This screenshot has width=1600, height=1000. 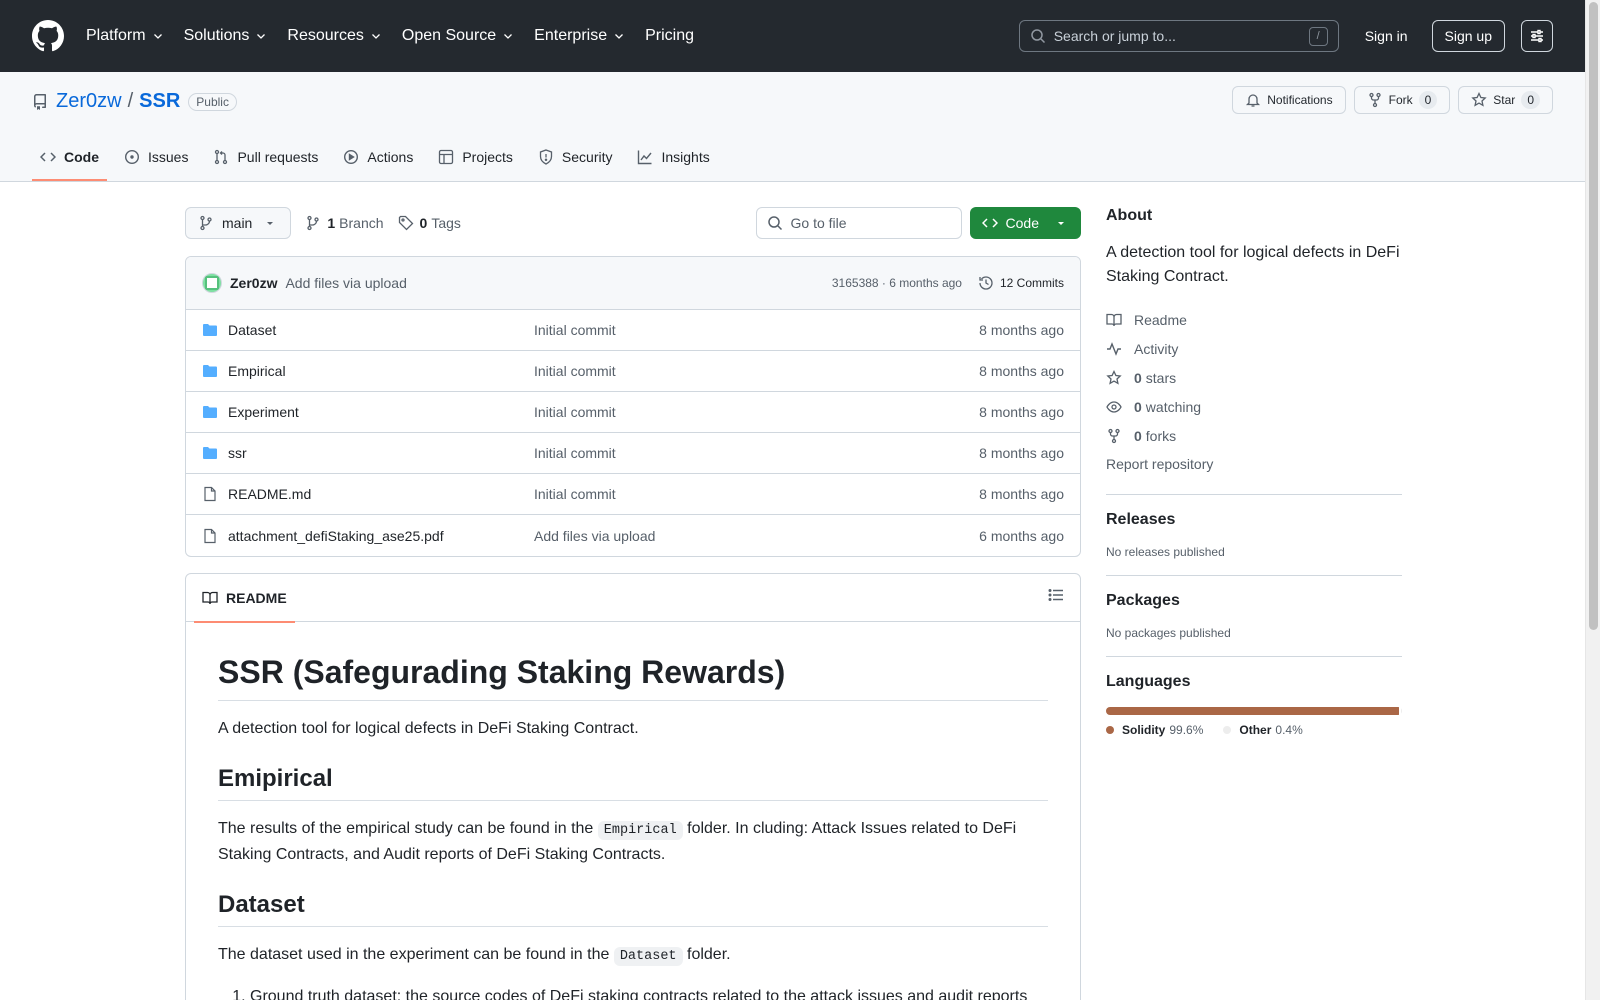 What do you see at coordinates (368, 453) in the screenshot?
I see `file-name-link: ssr` at bounding box center [368, 453].